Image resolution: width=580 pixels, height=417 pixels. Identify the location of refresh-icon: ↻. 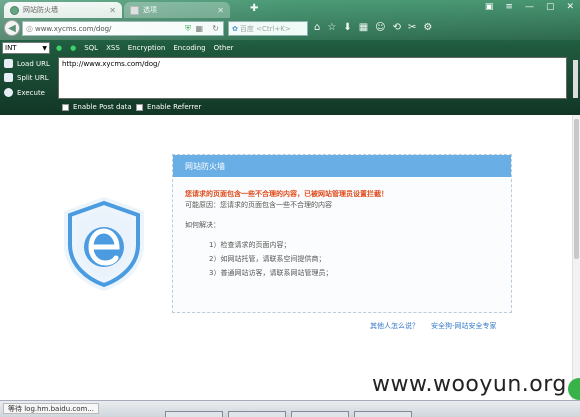
(215, 28).